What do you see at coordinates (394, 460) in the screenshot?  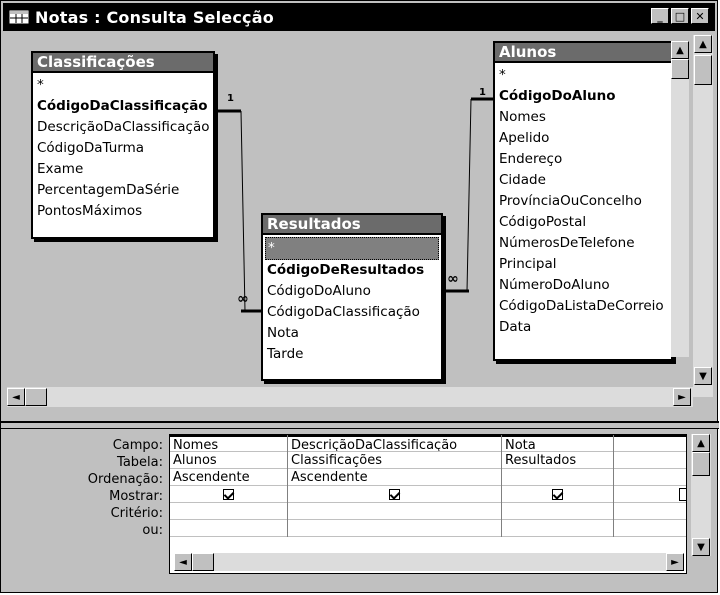 I see `grid-cell: Classificações` at bounding box center [394, 460].